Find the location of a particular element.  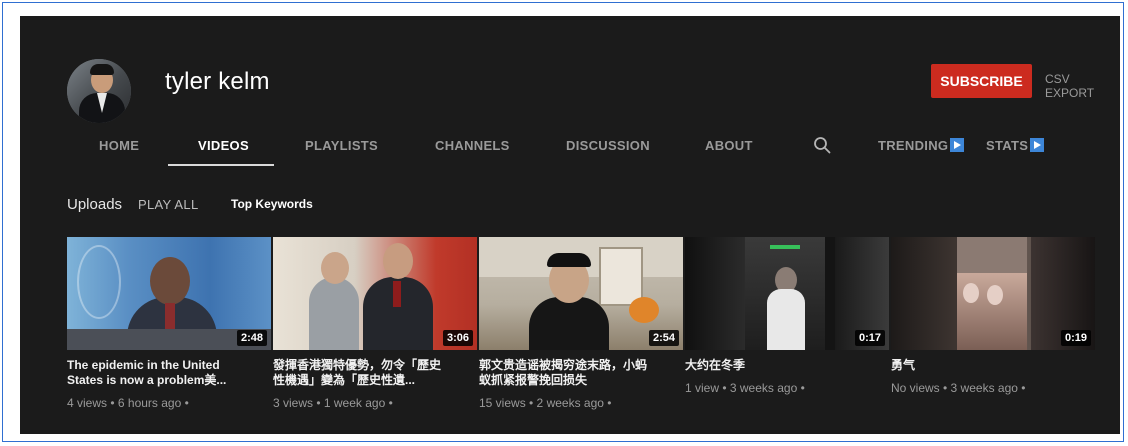

video-thumbnail: 3:06 is located at coordinates (375, 293).